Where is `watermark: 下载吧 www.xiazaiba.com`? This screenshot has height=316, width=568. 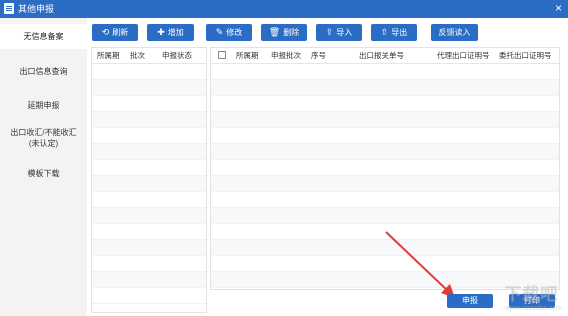
watermark: 下载吧 www.xiazaiba.com is located at coordinates (533, 296).